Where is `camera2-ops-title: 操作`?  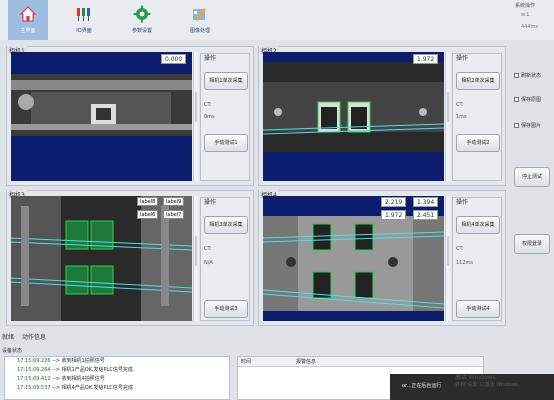 camera2-ops-title: 操作 is located at coordinates (462, 58).